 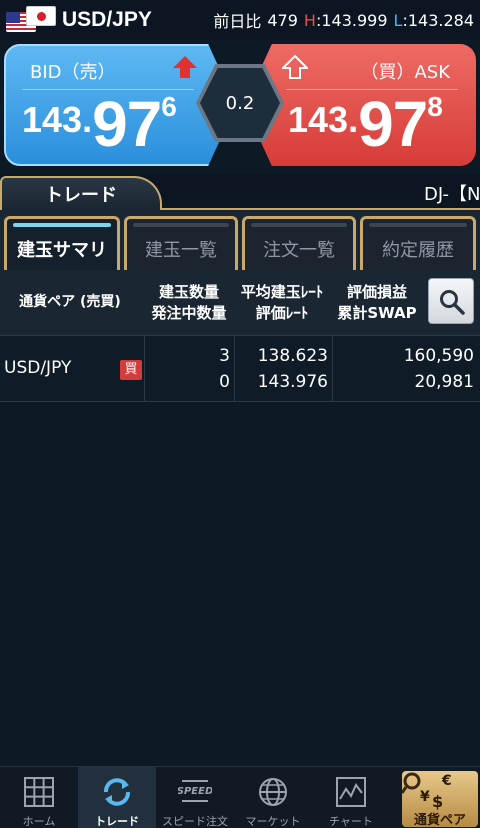 I want to click on currency-pair-title: USD/JPY, so click(x=107, y=20).